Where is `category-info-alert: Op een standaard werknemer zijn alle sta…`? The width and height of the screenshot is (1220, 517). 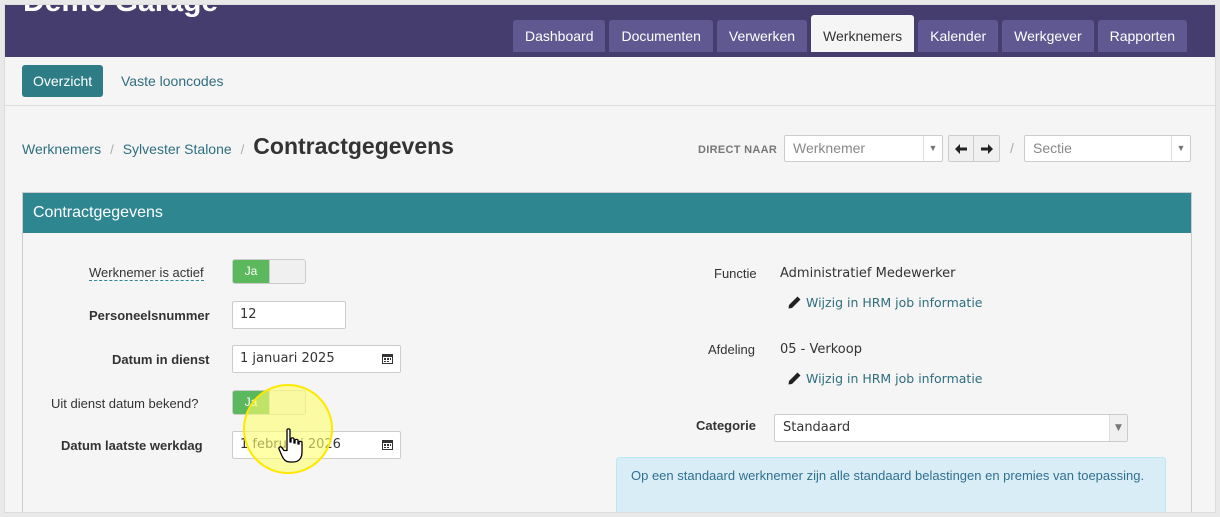
category-info-alert: Op een standaard werknemer zijn alle sta… is located at coordinates (891, 484).